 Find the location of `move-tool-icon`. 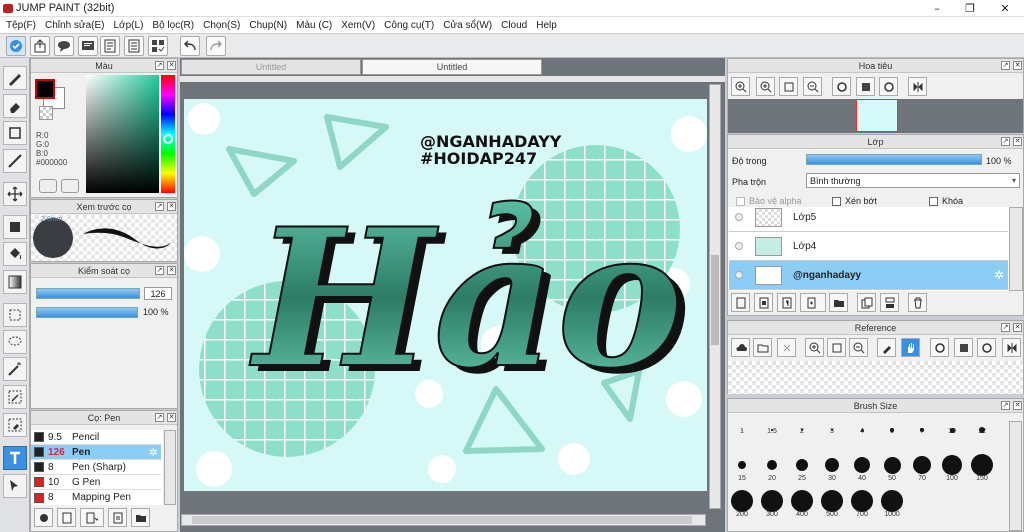

move-tool-icon is located at coordinates (15, 194).